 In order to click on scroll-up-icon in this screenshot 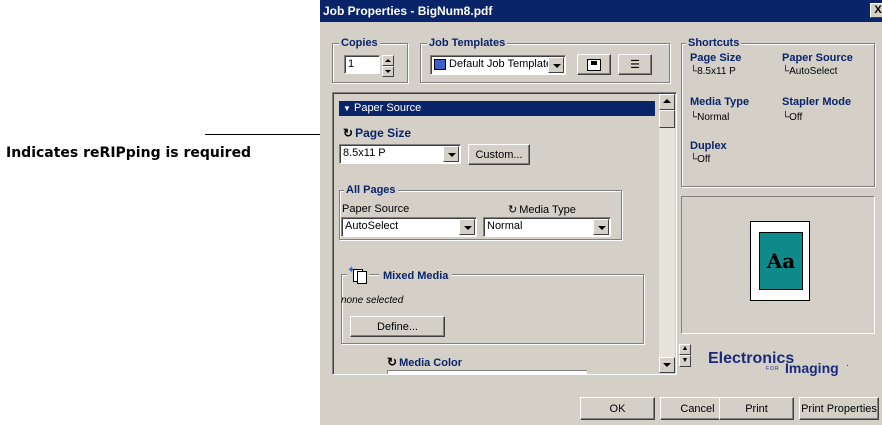, I will do `click(667, 102)`.